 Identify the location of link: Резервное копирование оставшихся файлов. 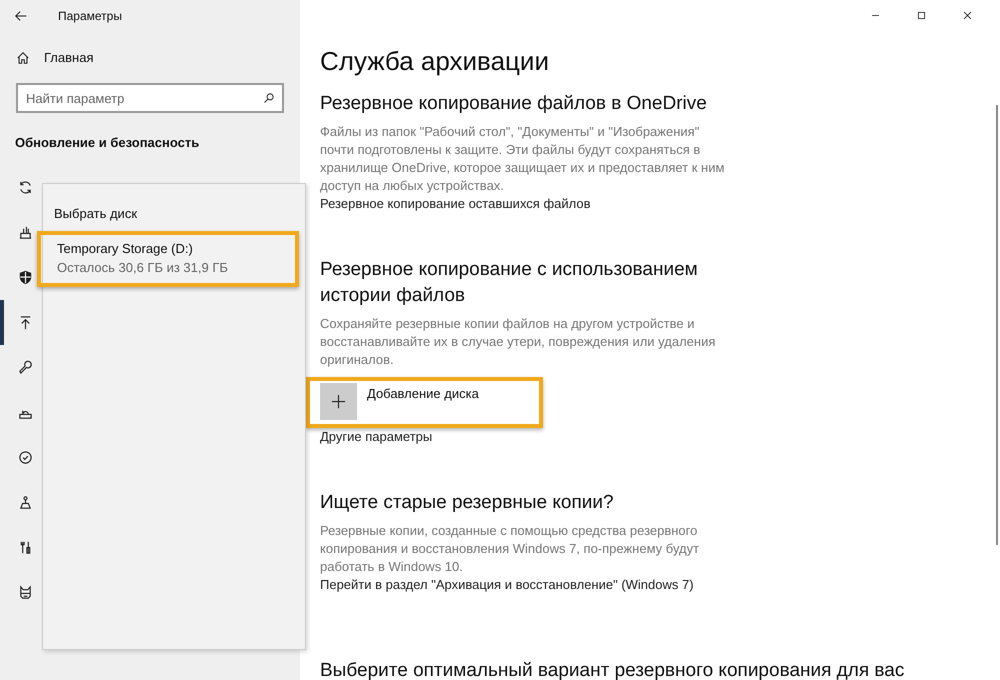
(660, 203).